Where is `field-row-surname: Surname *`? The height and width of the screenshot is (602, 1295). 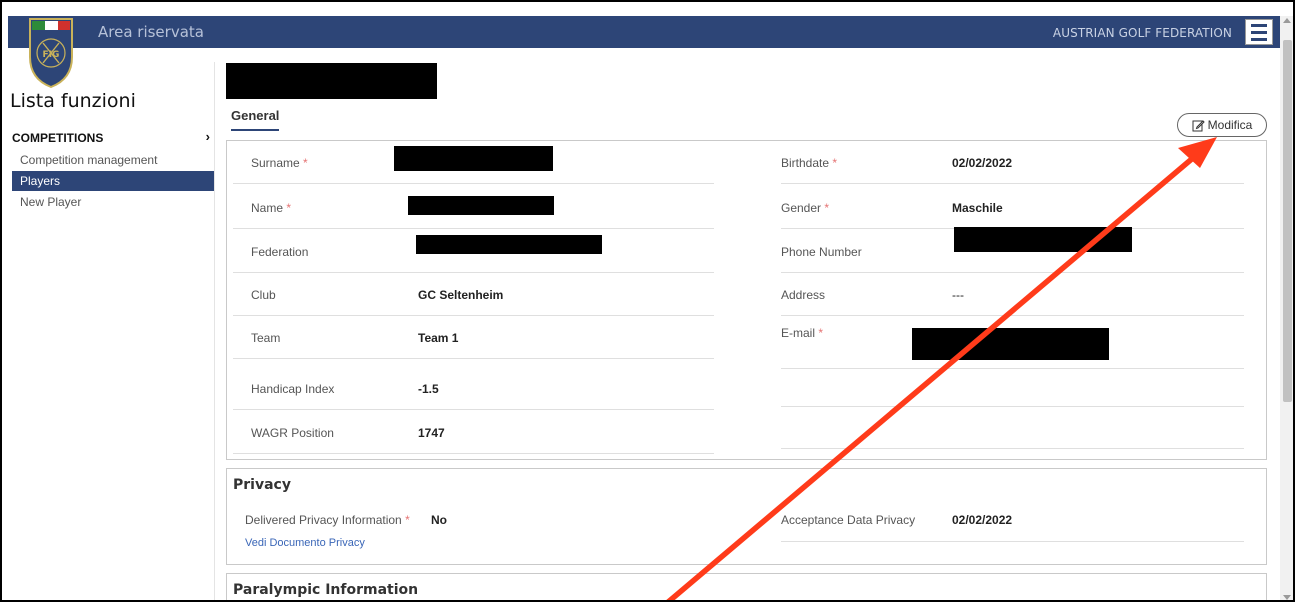
field-row-surname: Surname * is located at coordinates (473, 162).